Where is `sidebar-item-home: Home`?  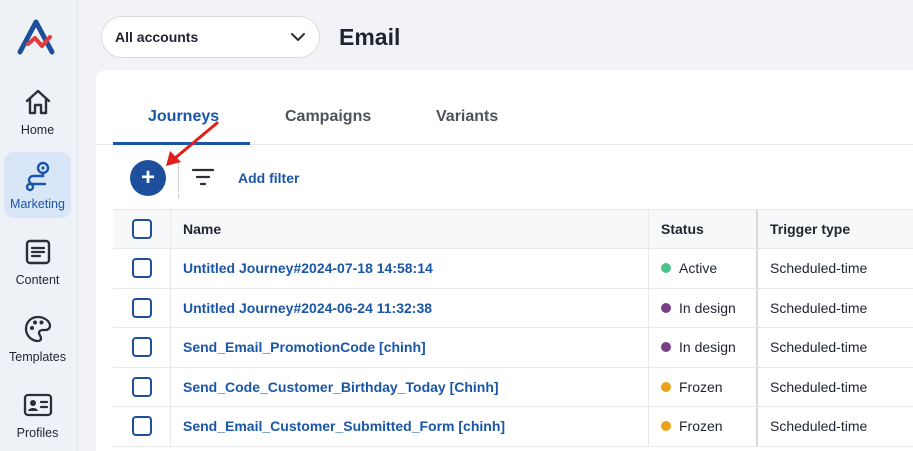 sidebar-item-home: Home is located at coordinates (37, 111).